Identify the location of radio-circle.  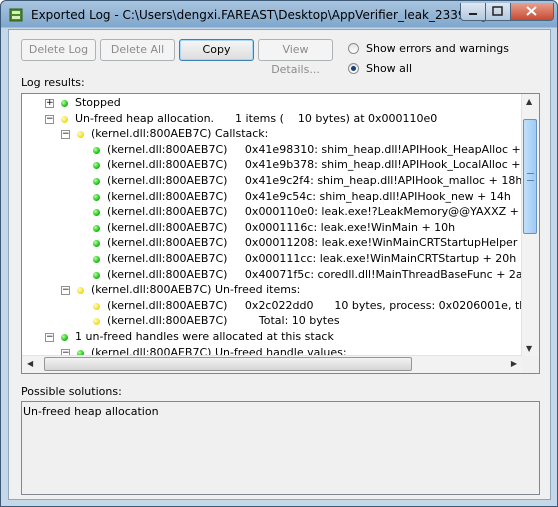
(353, 48).